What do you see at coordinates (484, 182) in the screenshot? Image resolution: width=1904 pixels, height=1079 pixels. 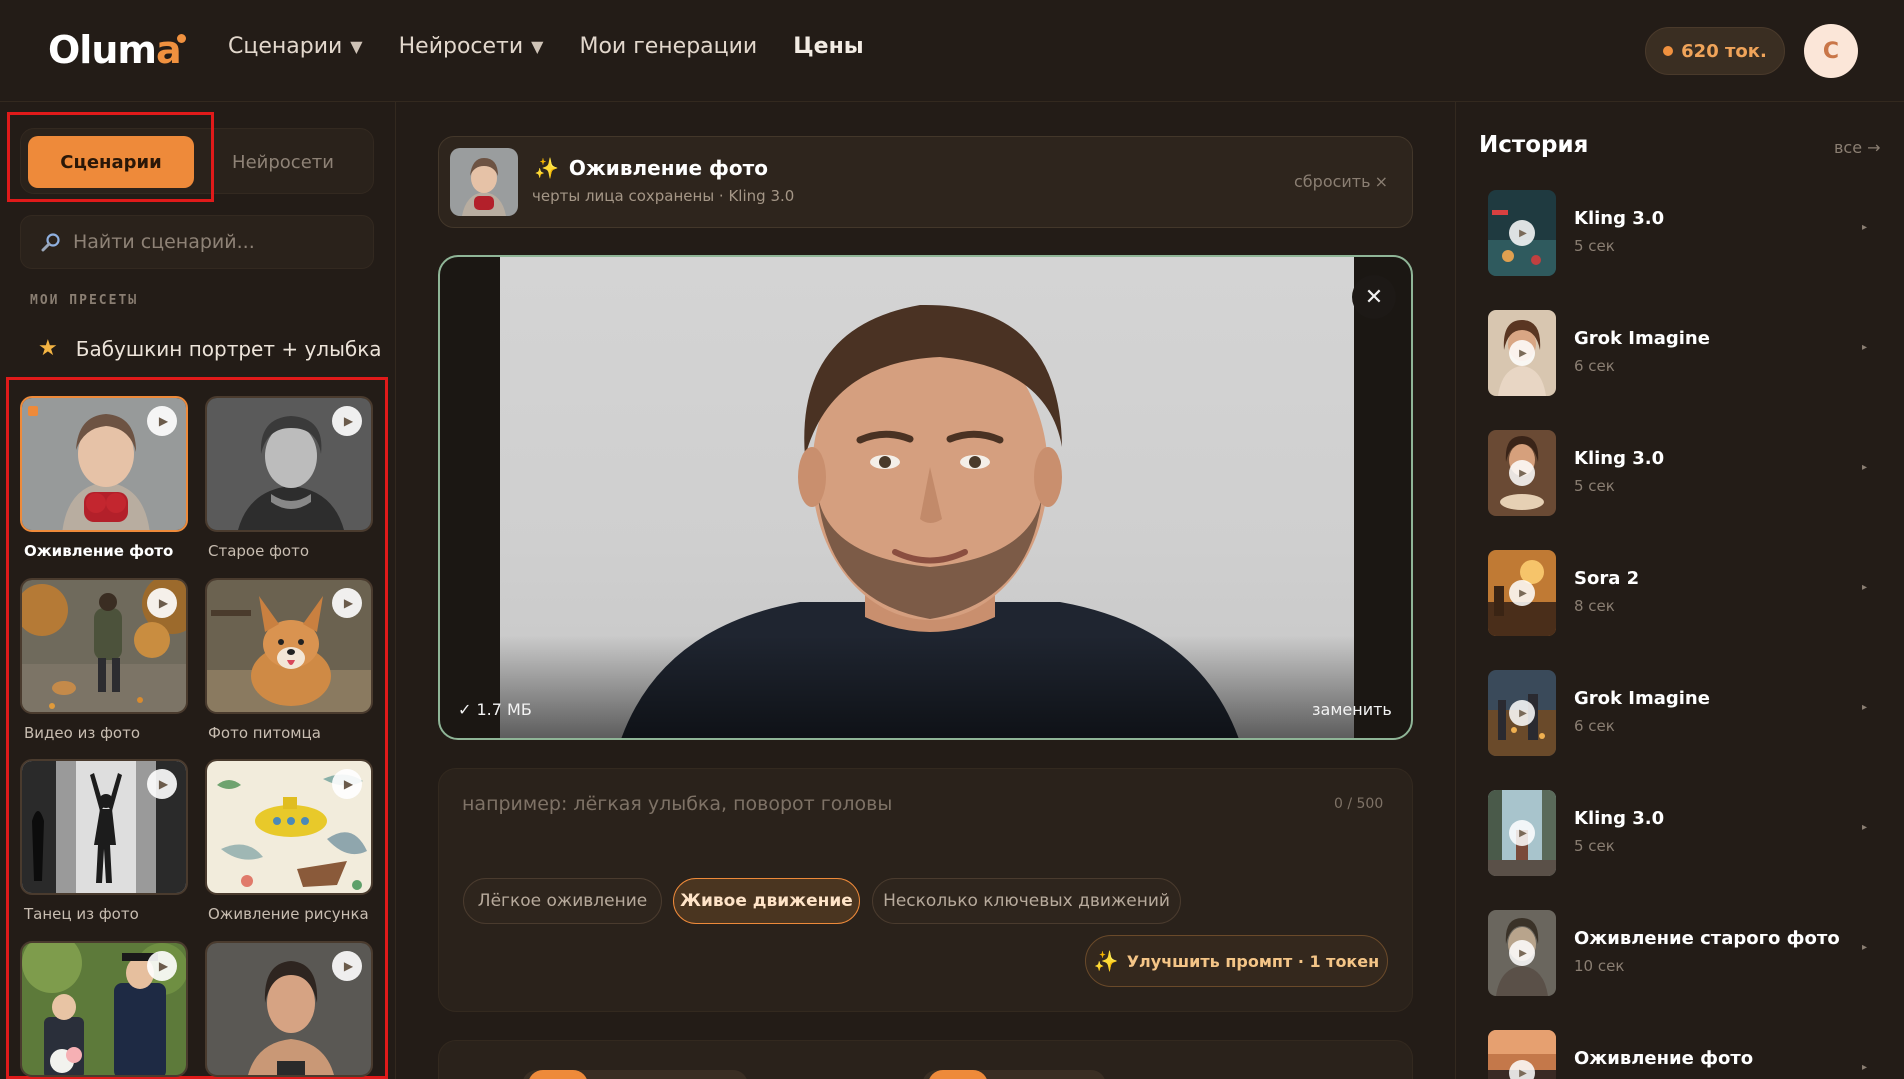 I see `scenario-thumbnail` at bounding box center [484, 182].